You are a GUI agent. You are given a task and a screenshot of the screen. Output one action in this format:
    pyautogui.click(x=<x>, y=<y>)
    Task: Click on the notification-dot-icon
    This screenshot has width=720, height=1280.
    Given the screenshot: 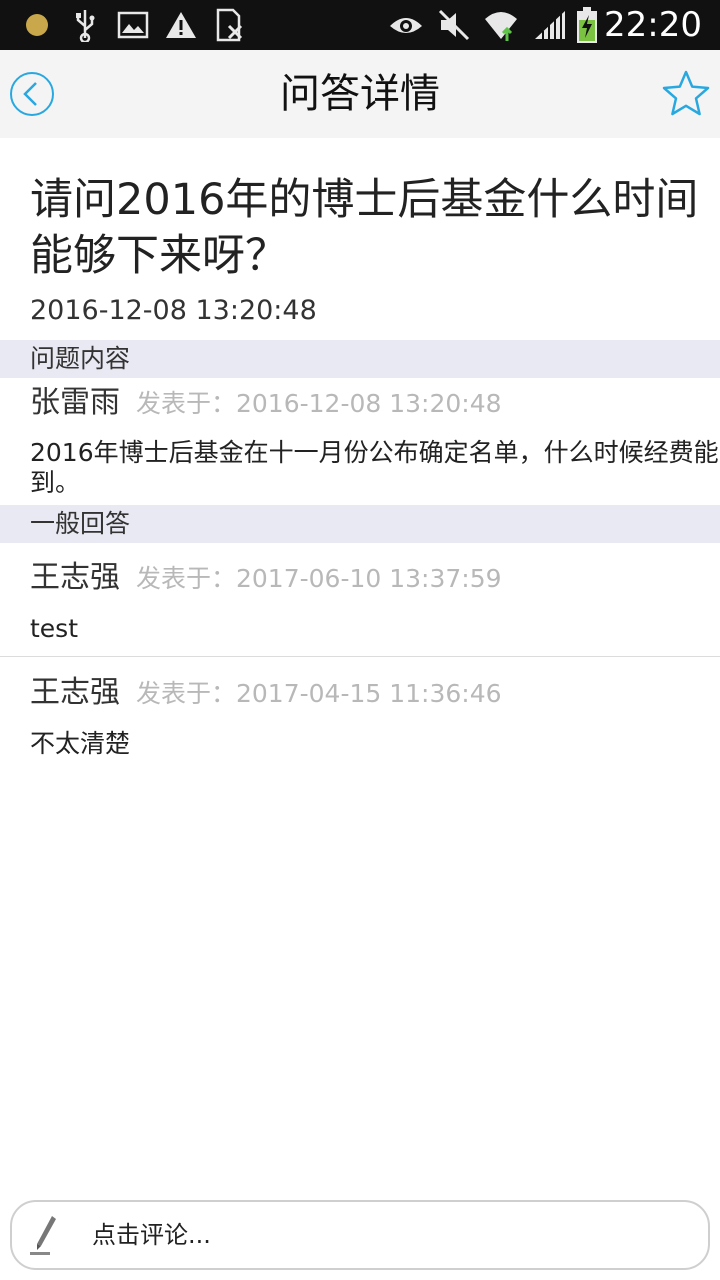 What is the action you would take?
    pyautogui.click(x=37, y=25)
    